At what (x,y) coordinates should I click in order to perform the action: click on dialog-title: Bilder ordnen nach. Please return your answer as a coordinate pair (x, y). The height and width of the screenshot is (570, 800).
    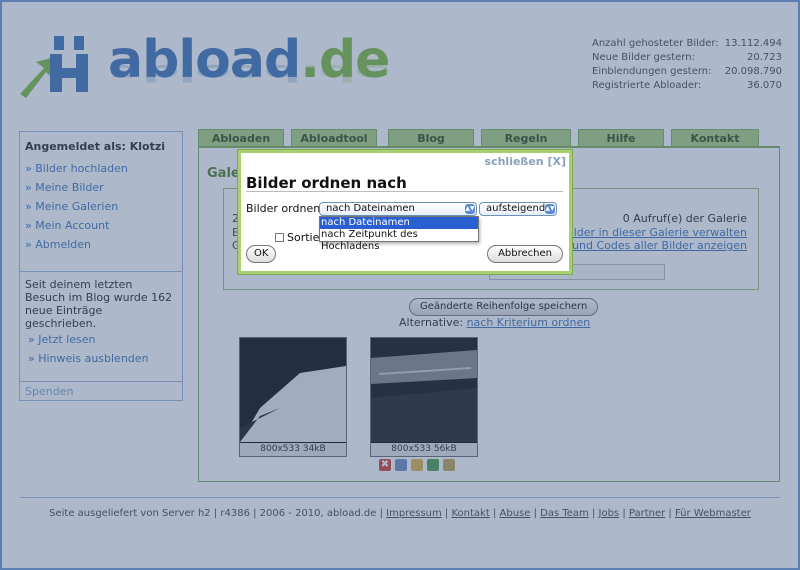
    Looking at the image, I should click on (326, 183).